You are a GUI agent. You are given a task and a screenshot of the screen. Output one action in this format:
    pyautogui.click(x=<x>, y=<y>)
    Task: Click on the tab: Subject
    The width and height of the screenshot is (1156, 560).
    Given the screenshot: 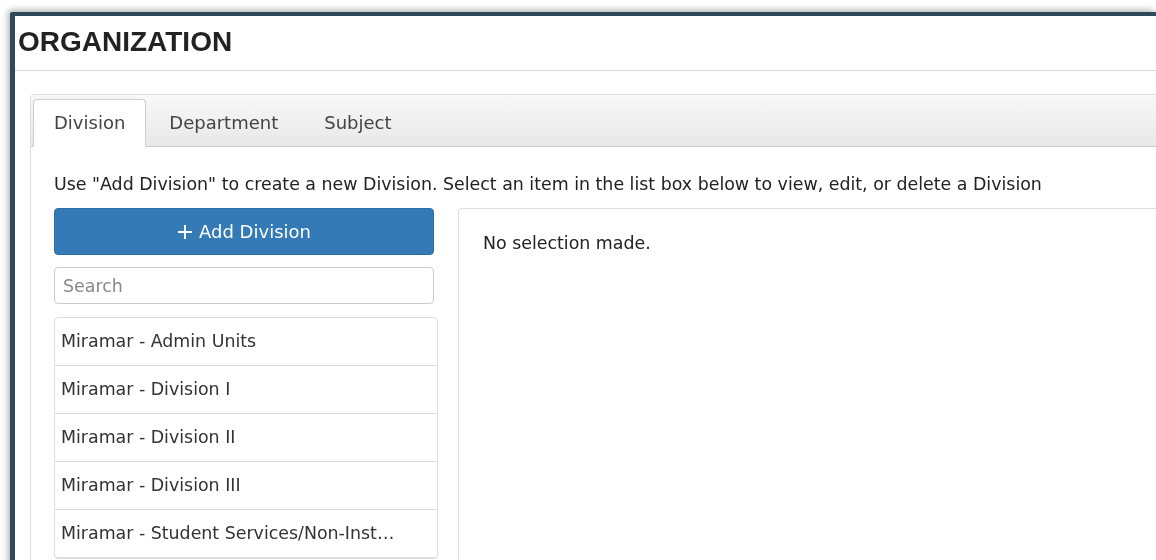 What is the action you would take?
    pyautogui.click(x=358, y=123)
    